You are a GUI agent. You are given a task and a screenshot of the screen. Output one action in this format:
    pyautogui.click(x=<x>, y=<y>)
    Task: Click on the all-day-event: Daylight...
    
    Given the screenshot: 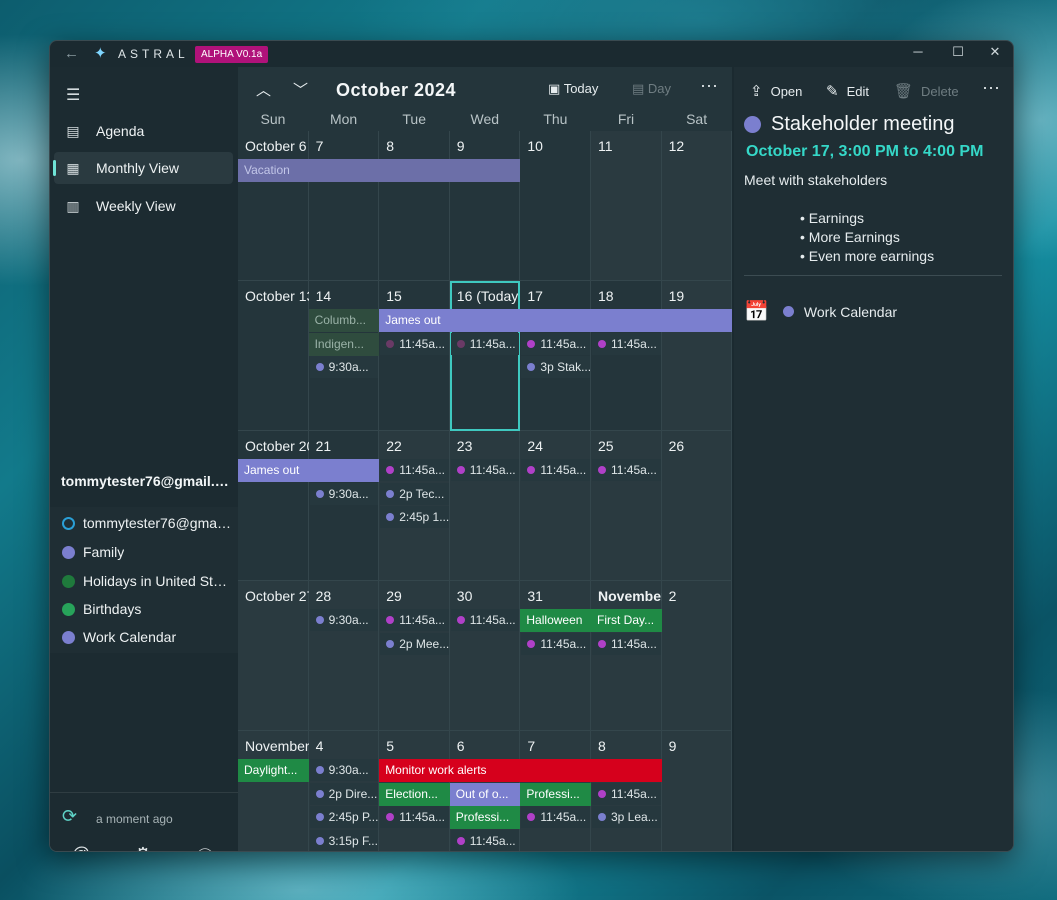 What is the action you would take?
    pyautogui.click(x=273, y=770)
    